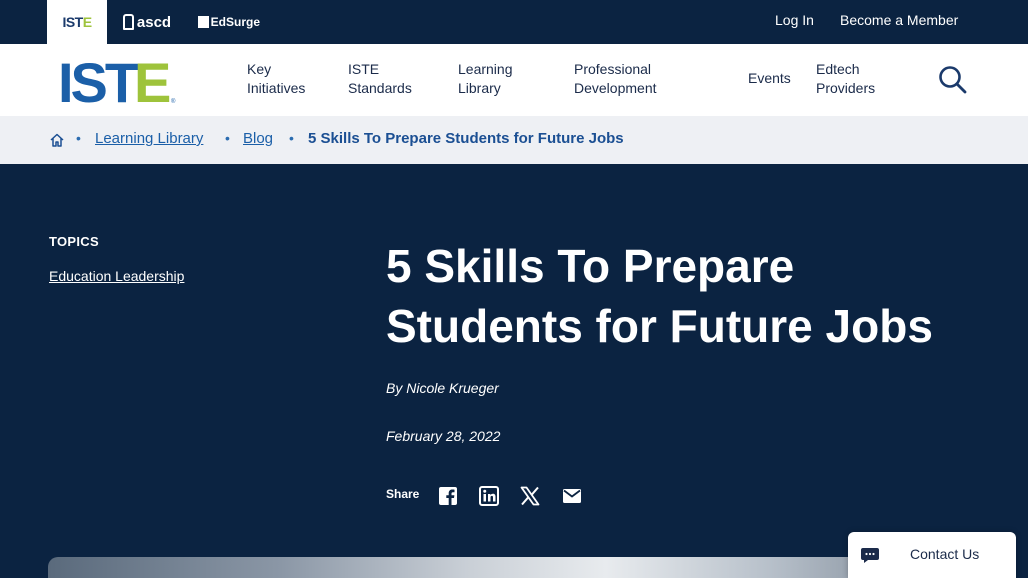  I want to click on contact-us-label: Contact Us, so click(945, 554).